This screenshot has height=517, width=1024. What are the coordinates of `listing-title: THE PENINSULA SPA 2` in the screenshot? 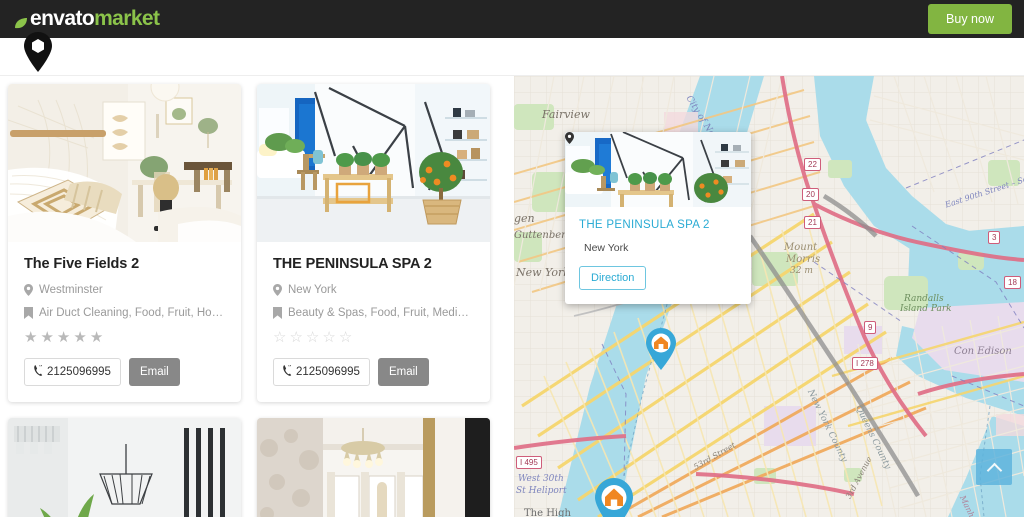 It's located at (373, 264).